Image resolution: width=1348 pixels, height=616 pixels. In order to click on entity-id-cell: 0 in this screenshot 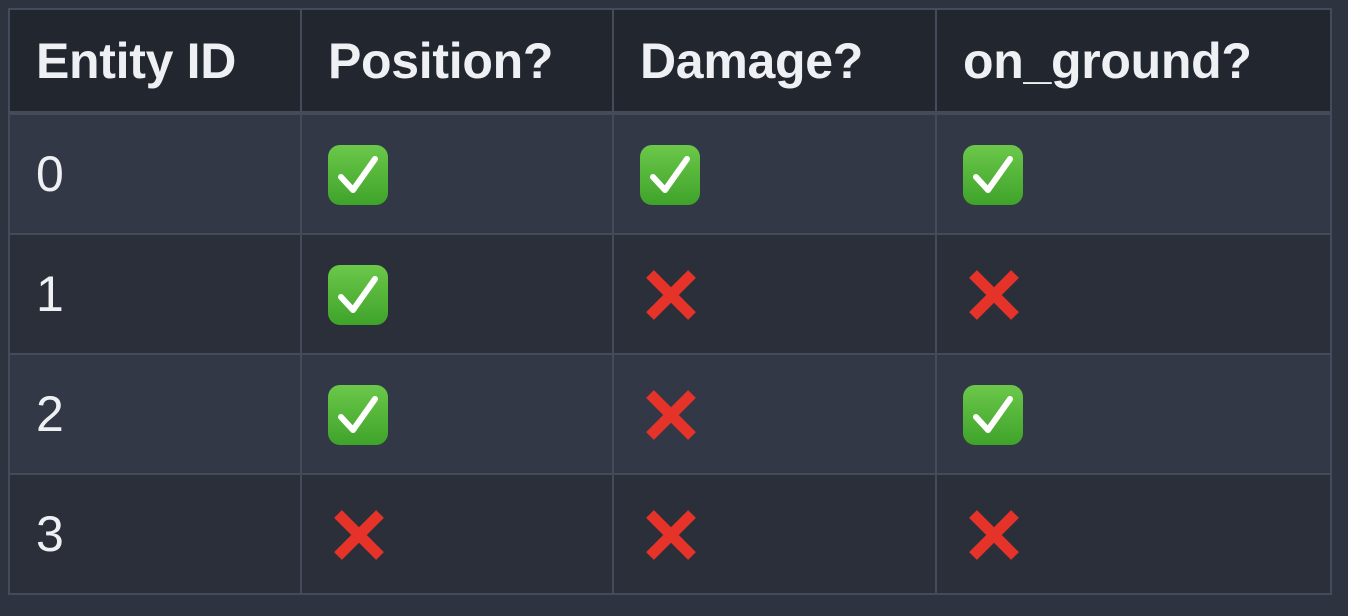, I will do `click(155, 173)`.